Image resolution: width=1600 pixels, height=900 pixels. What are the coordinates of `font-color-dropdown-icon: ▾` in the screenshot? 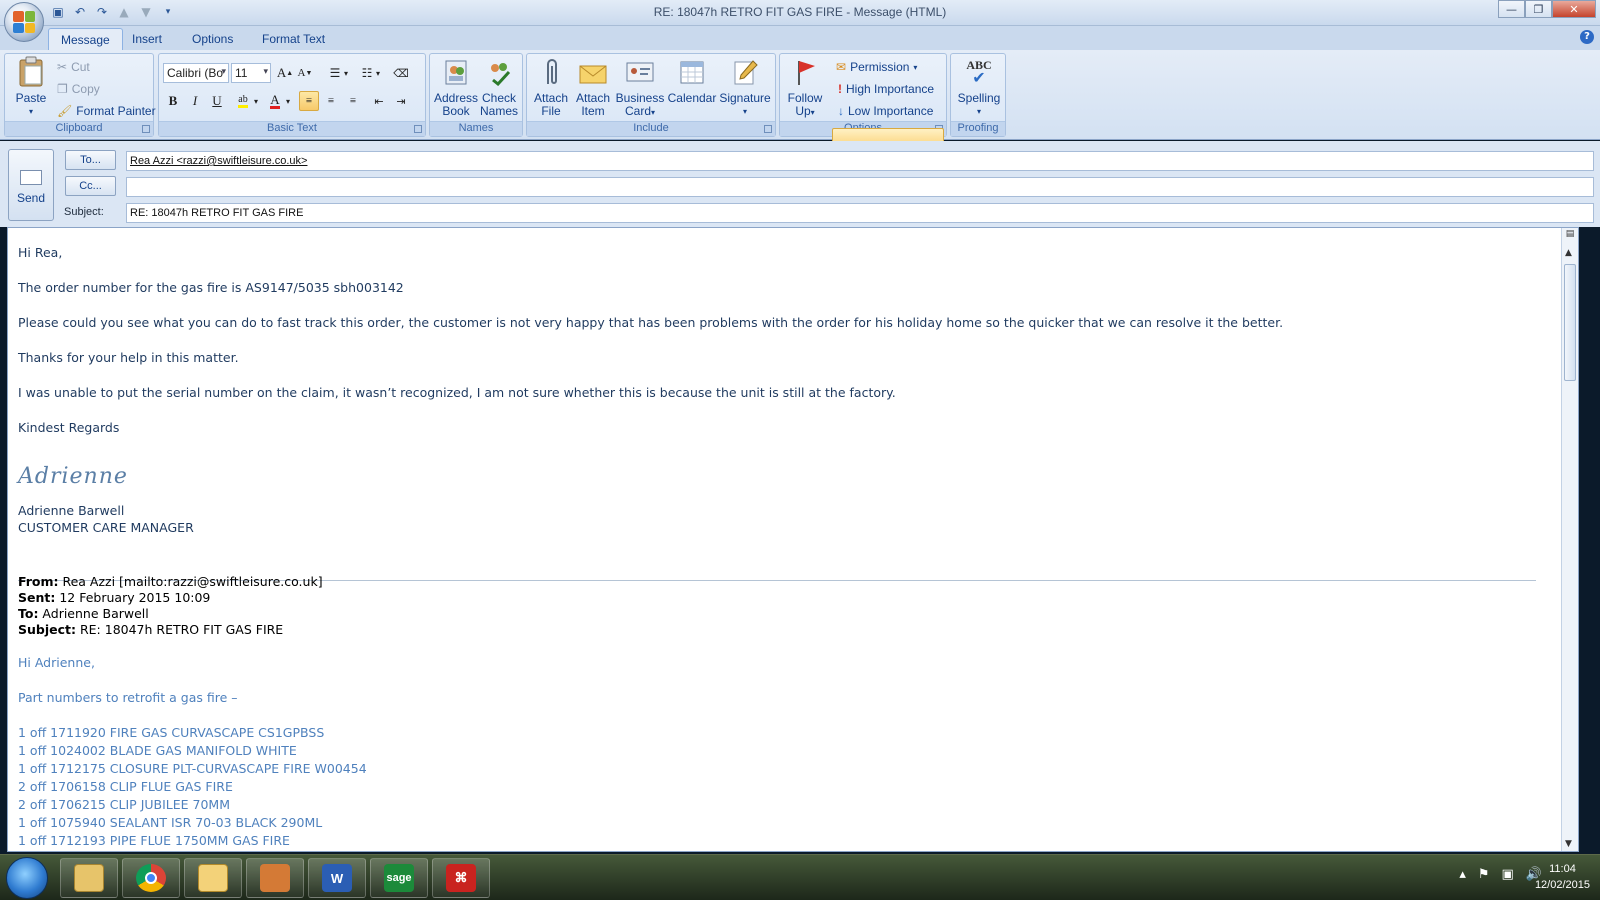 It's located at (288, 101).